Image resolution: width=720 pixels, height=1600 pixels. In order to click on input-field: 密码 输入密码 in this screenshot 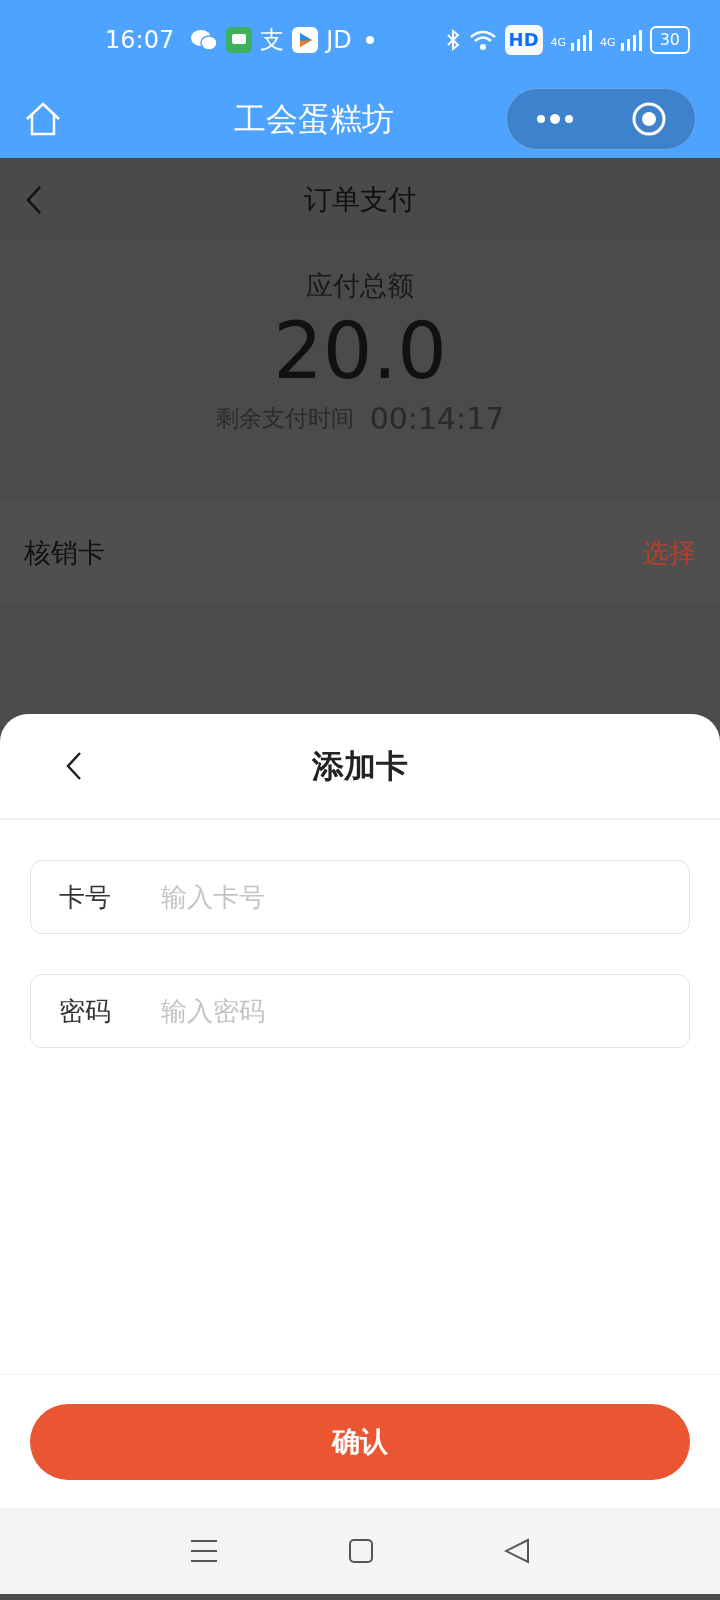, I will do `click(360, 1011)`.